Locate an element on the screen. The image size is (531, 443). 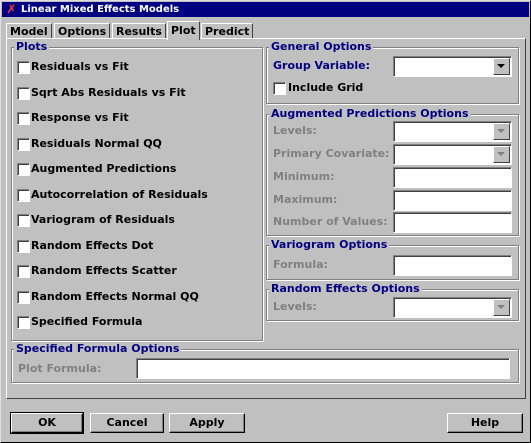
plot-formula-label: Plot Formula: is located at coordinates (60, 368).